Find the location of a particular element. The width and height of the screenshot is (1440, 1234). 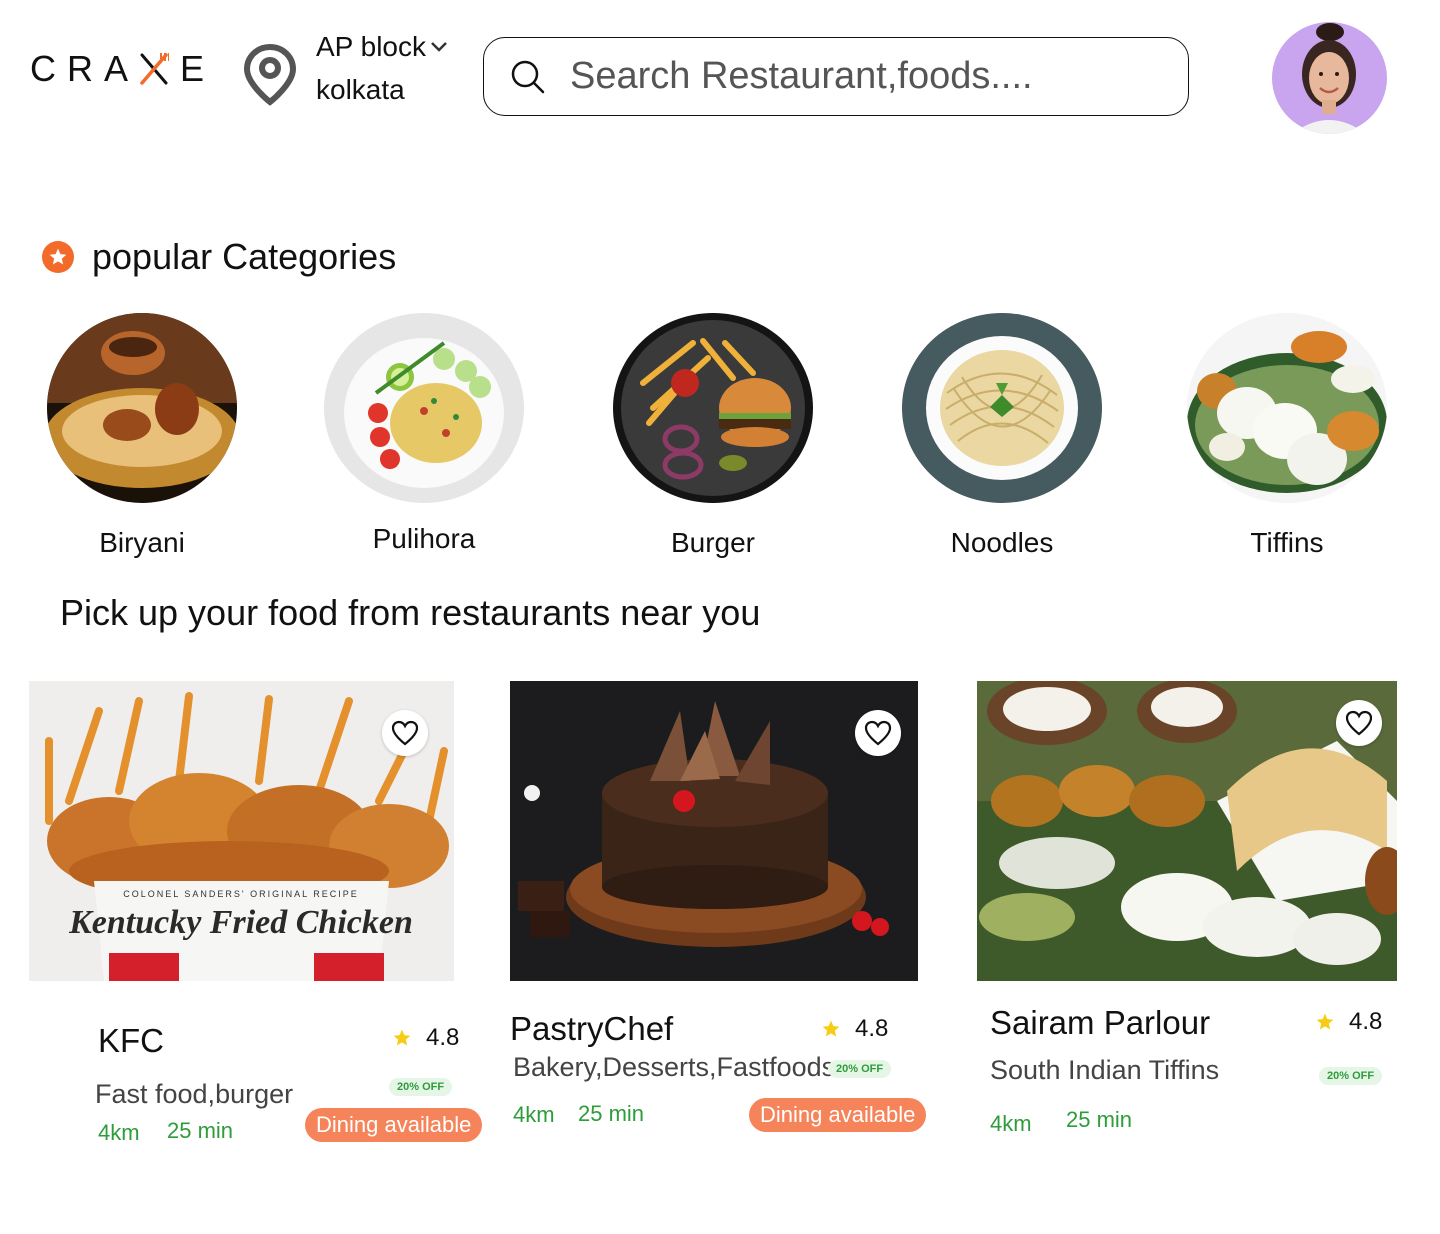

category-label: Burger is located at coordinates (713, 542).